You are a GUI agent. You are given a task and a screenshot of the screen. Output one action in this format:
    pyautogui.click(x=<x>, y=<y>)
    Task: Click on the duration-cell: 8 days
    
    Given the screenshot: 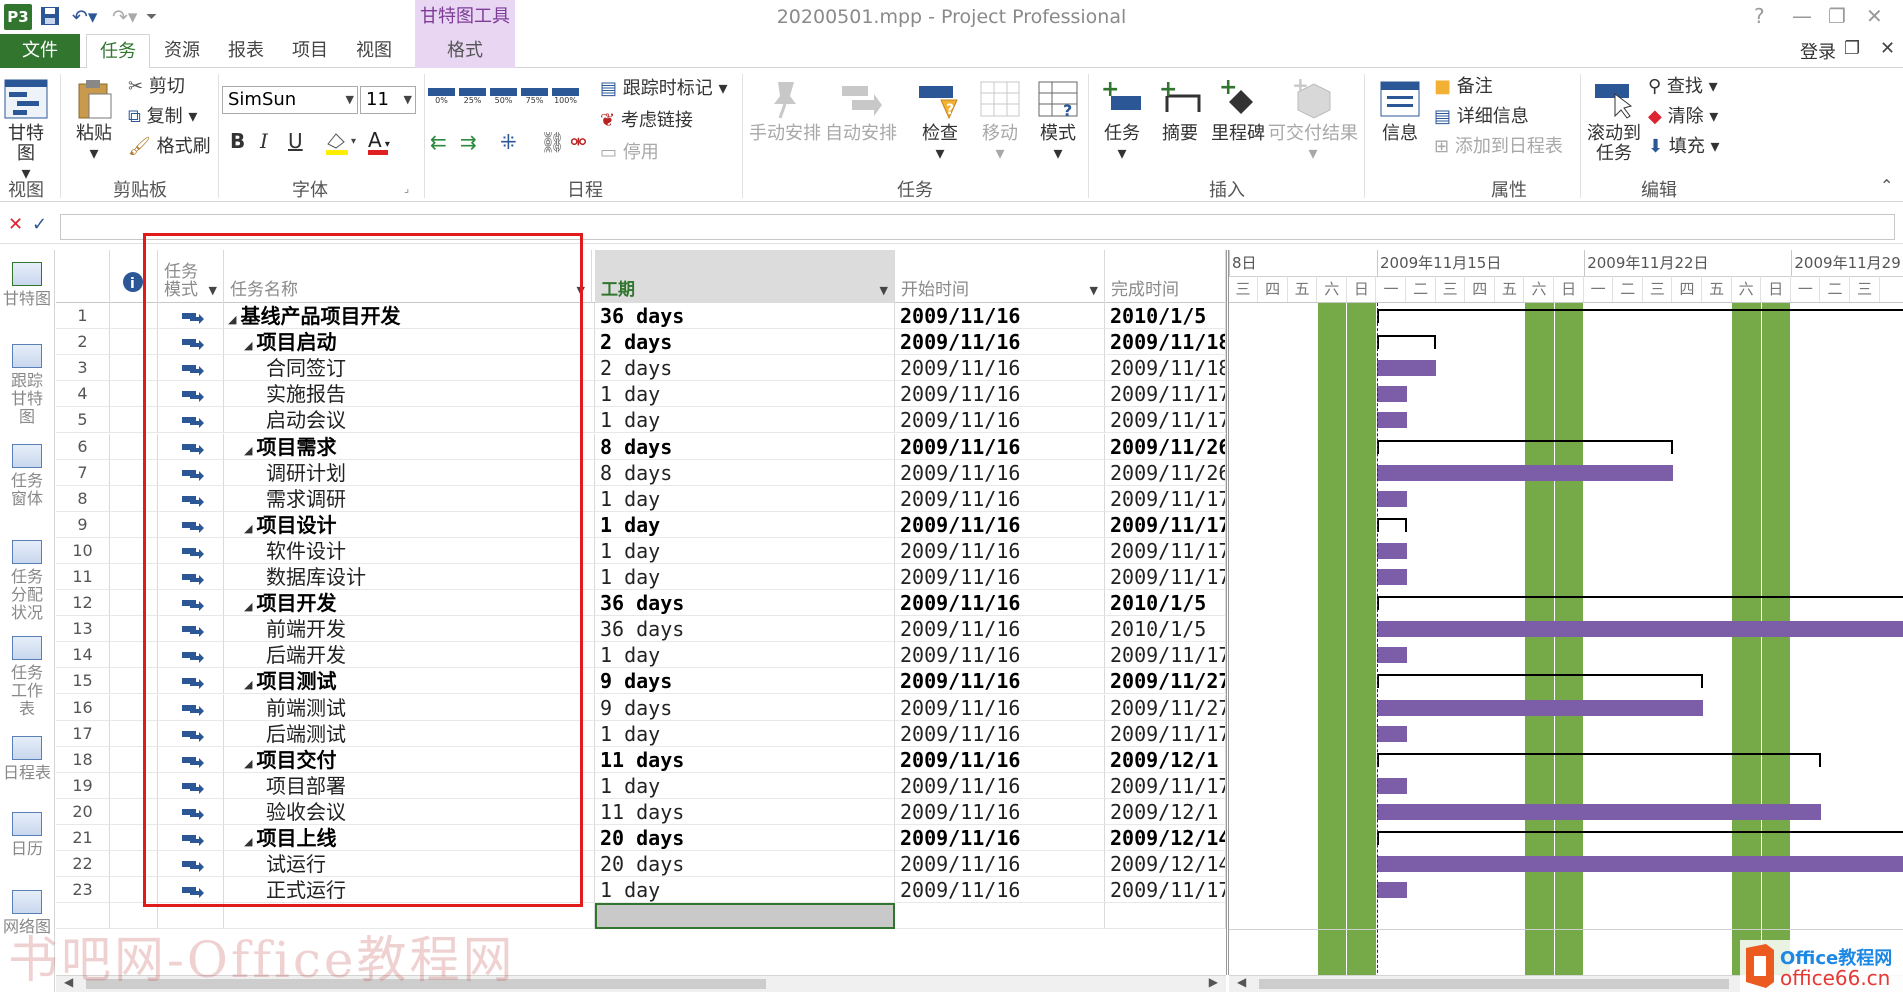 What is the action you would take?
    pyautogui.click(x=745, y=473)
    